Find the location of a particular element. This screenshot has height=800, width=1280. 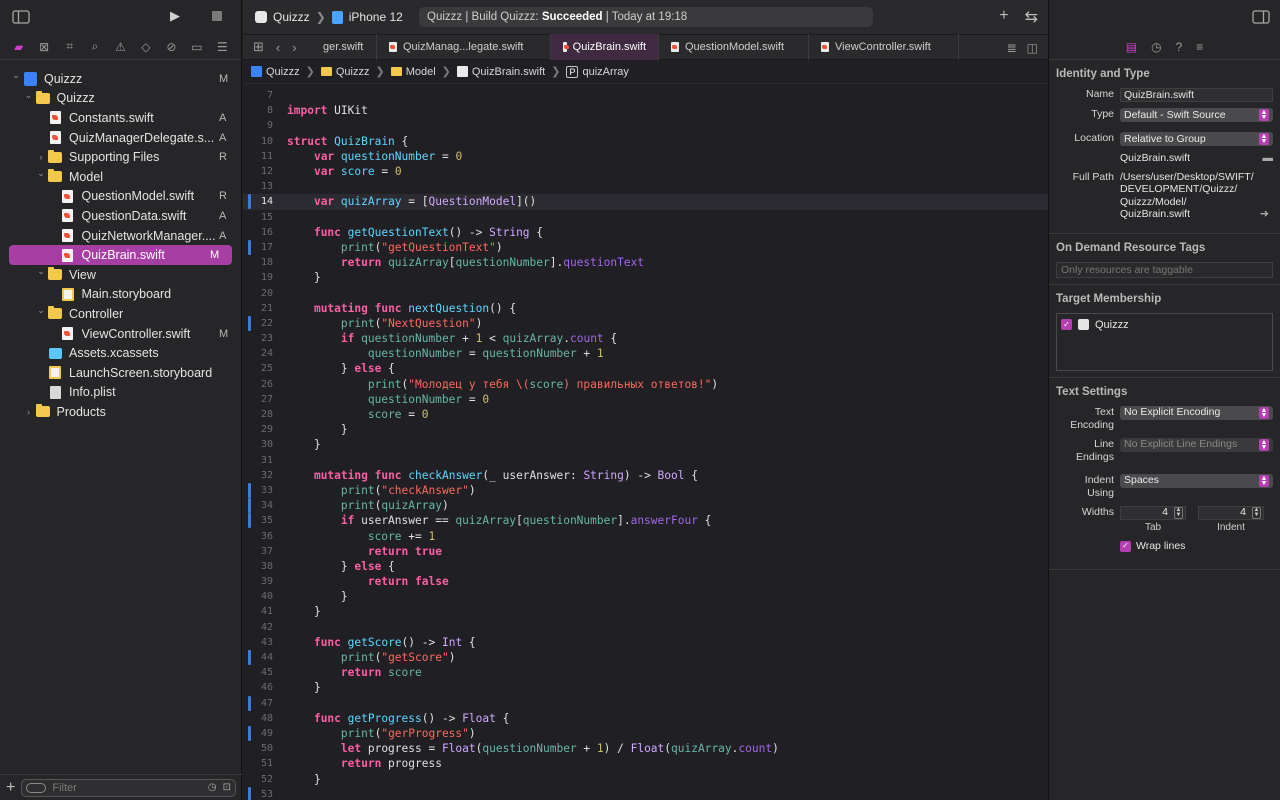

code-line: 38 } else { is located at coordinates (645, 566).